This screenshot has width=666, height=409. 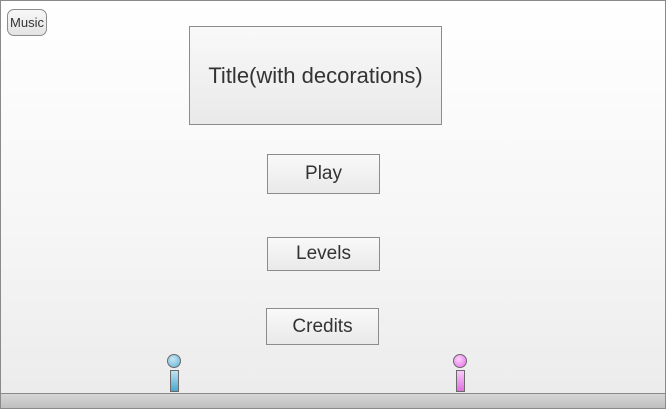 What do you see at coordinates (27, 22) in the screenshot?
I see `music-toggle-button: Music` at bounding box center [27, 22].